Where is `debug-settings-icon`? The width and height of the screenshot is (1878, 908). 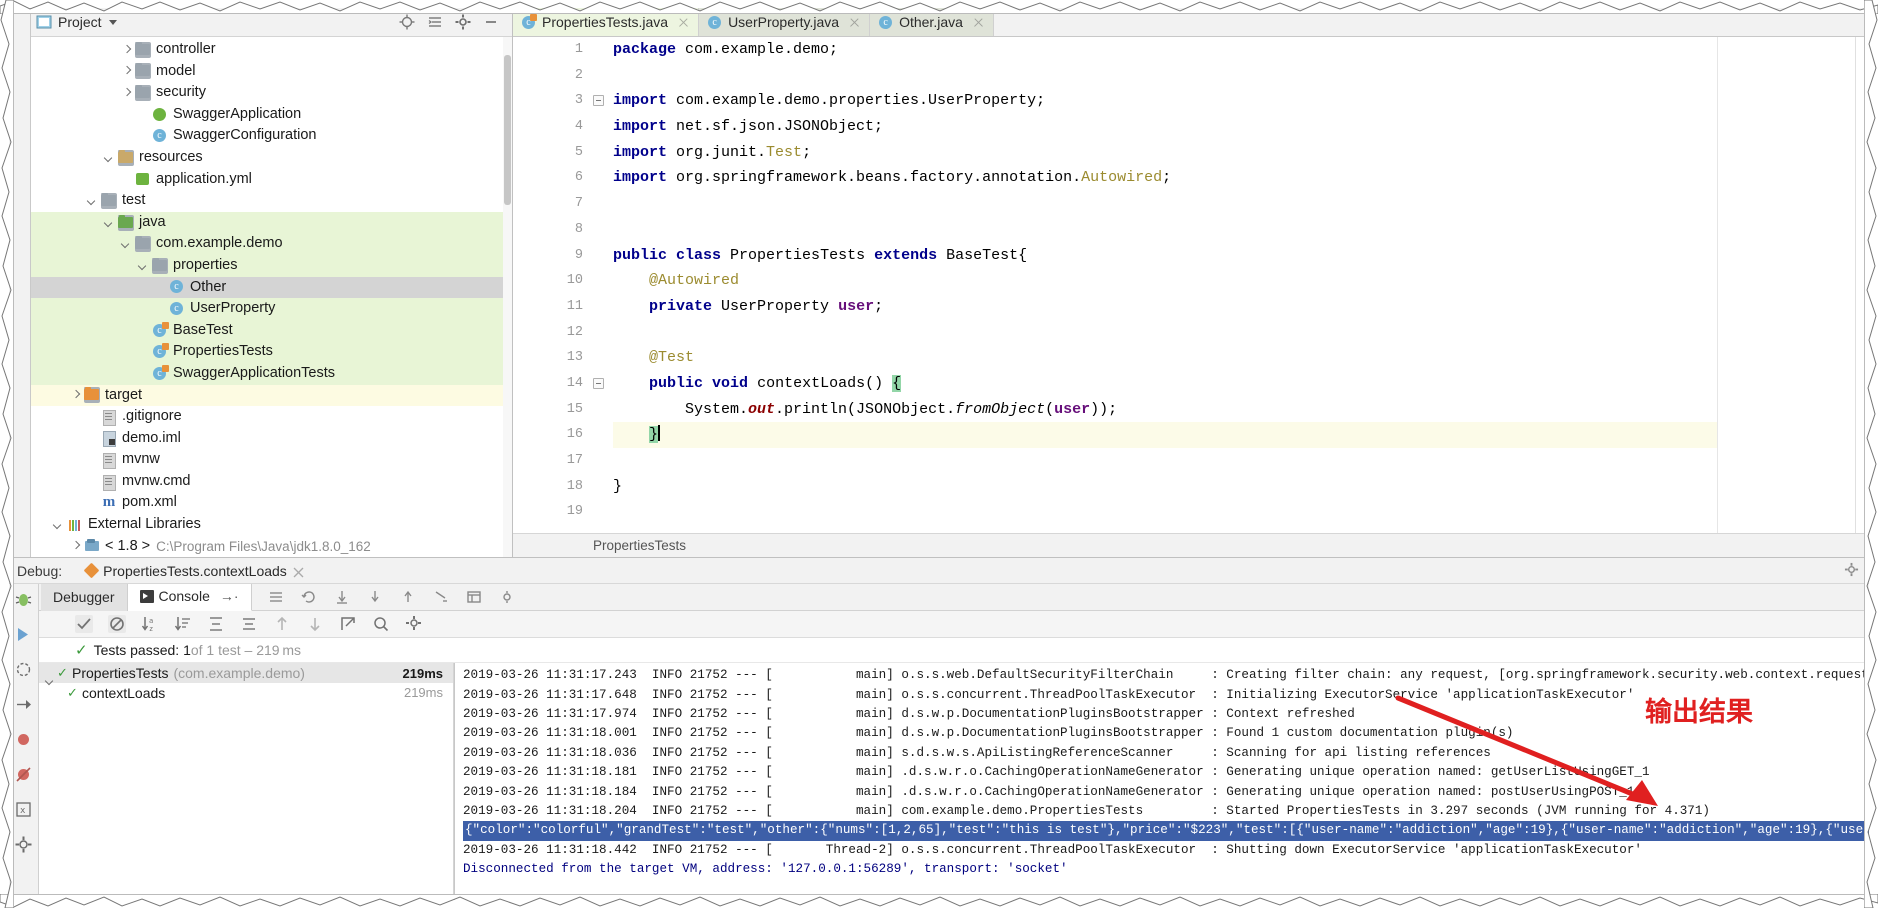 debug-settings-icon is located at coordinates (23, 844).